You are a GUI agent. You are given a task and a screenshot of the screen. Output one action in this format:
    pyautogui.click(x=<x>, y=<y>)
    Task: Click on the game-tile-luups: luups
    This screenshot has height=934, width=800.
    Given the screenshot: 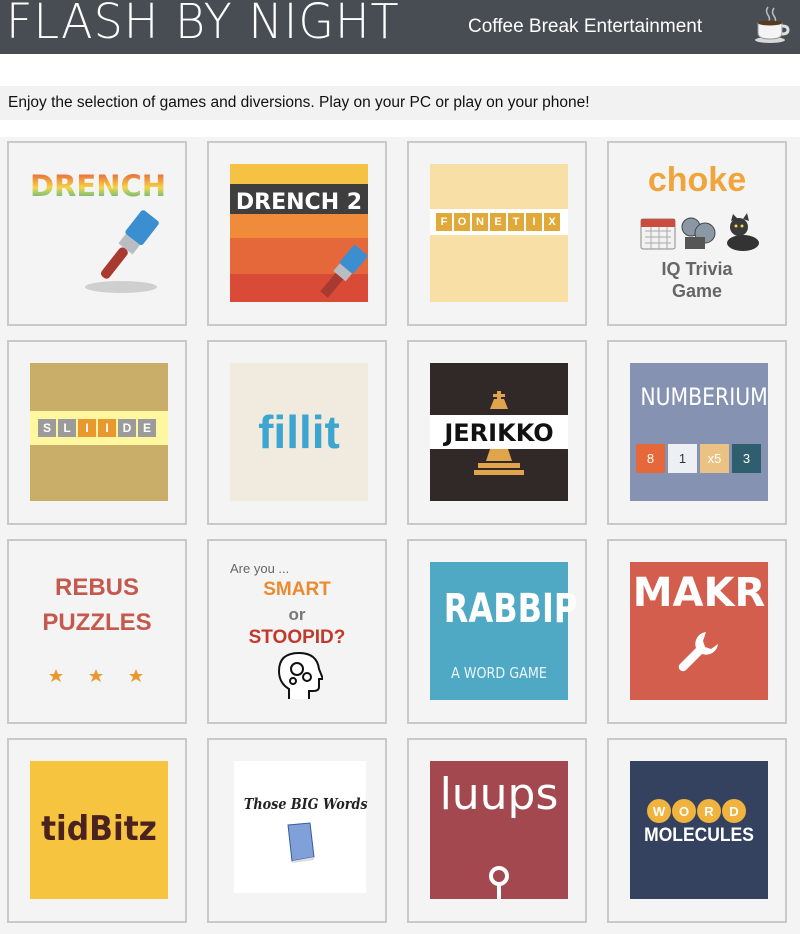 What is the action you would take?
    pyautogui.click(x=497, y=830)
    